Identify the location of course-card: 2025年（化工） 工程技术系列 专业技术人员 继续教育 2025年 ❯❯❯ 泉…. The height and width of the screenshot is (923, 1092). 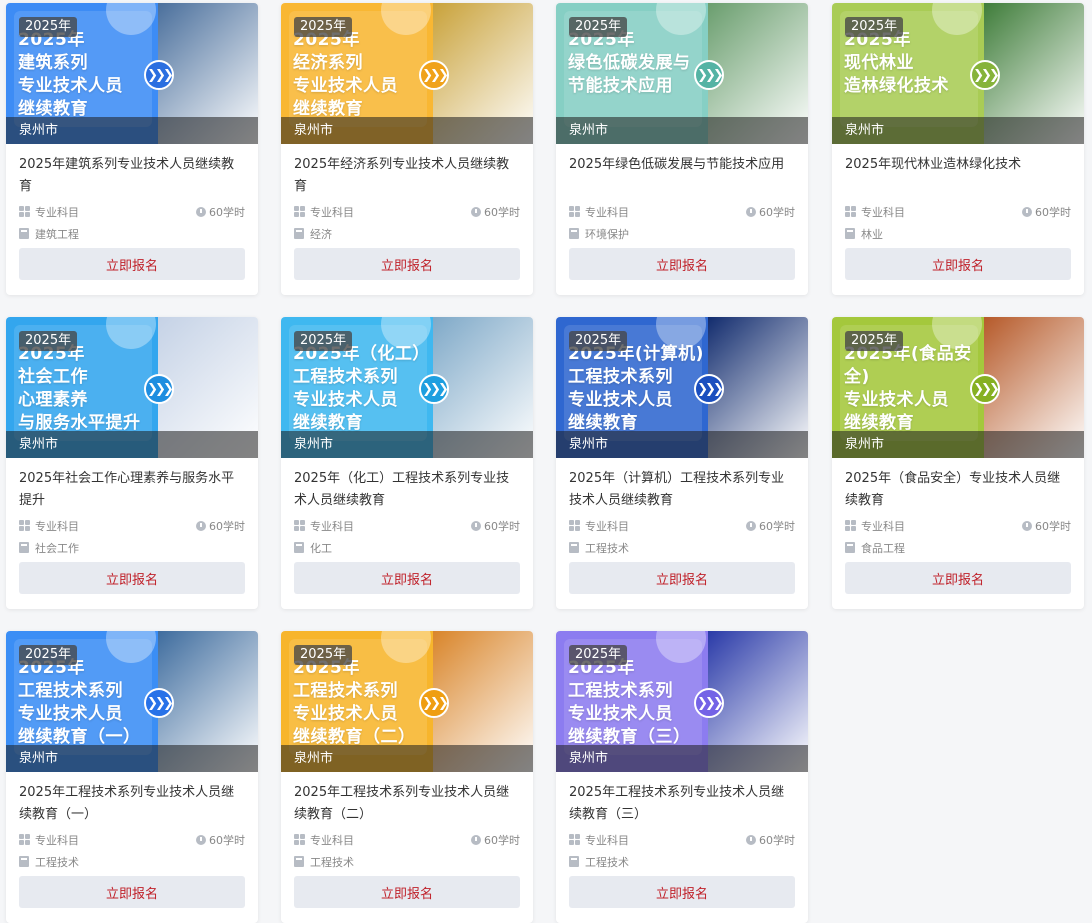
(407, 463).